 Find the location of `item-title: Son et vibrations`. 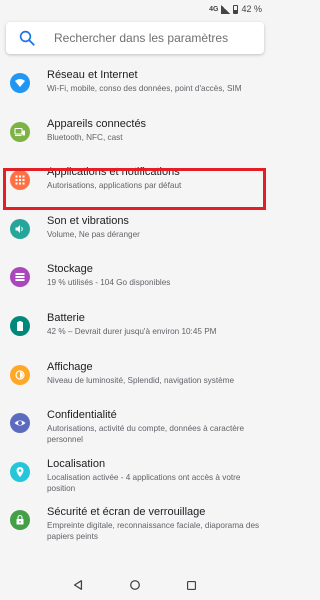

item-title: Son et vibrations is located at coordinates (88, 220).